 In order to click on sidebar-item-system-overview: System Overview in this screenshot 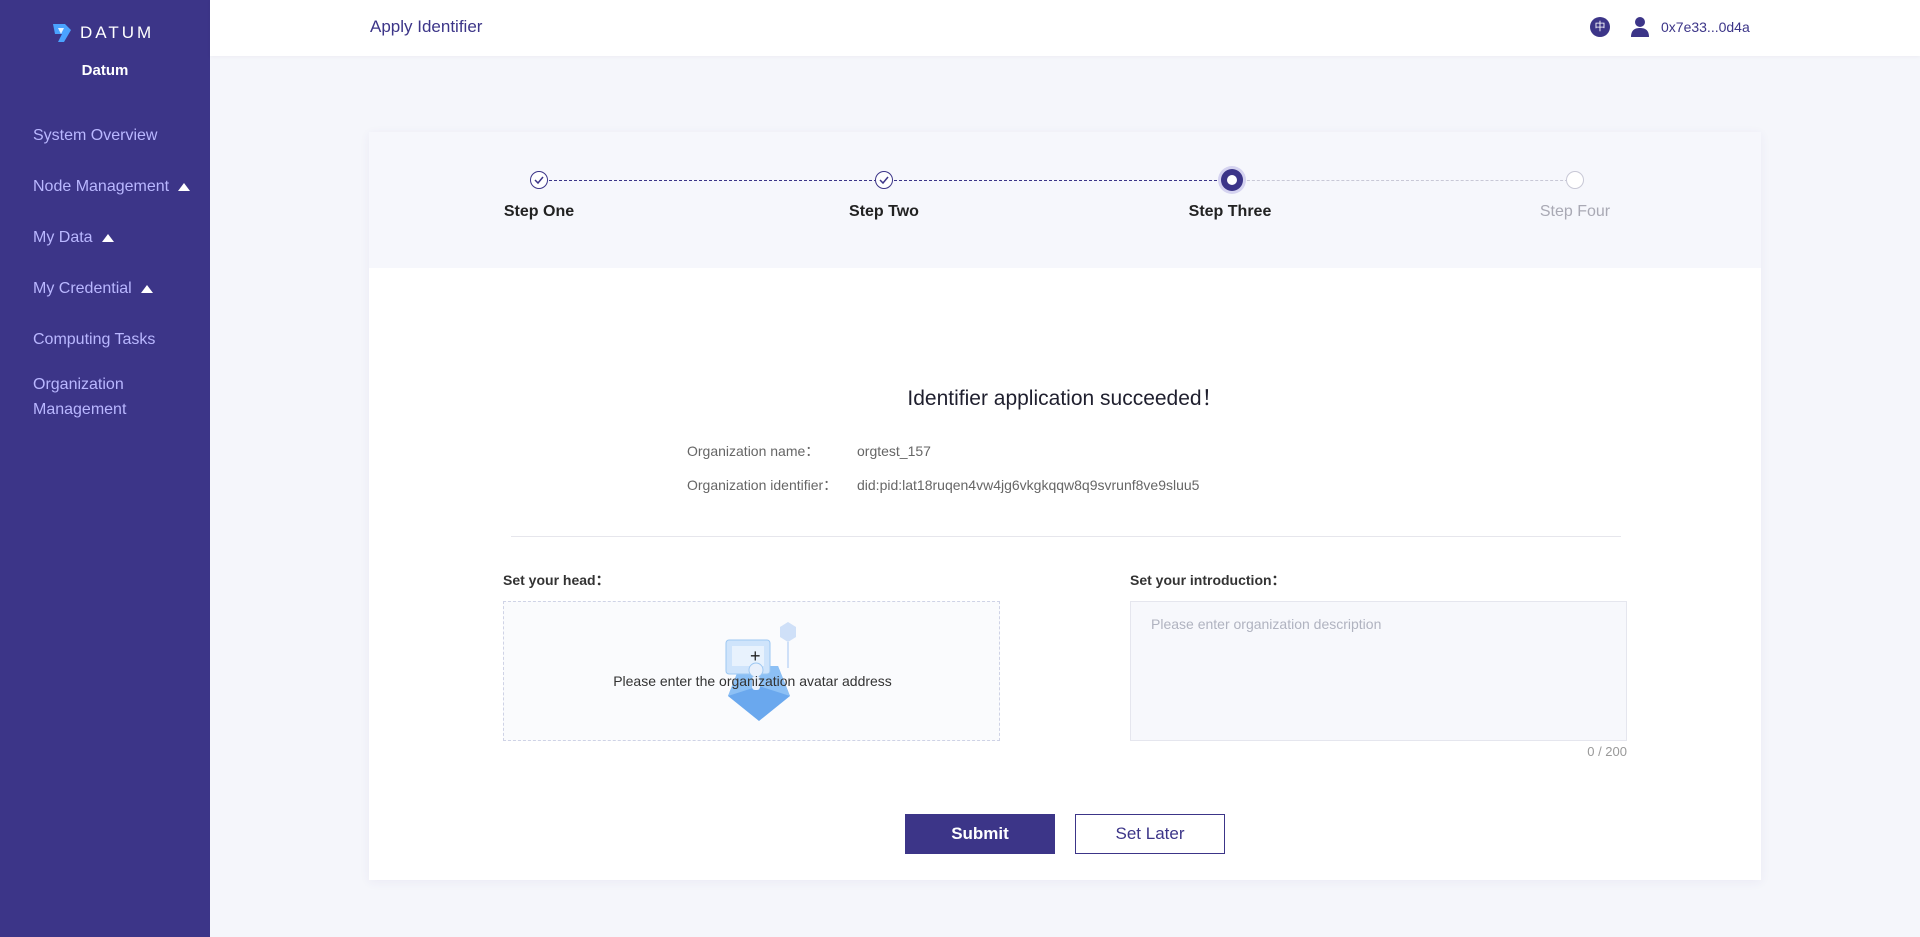, I will do `click(118, 136)`.